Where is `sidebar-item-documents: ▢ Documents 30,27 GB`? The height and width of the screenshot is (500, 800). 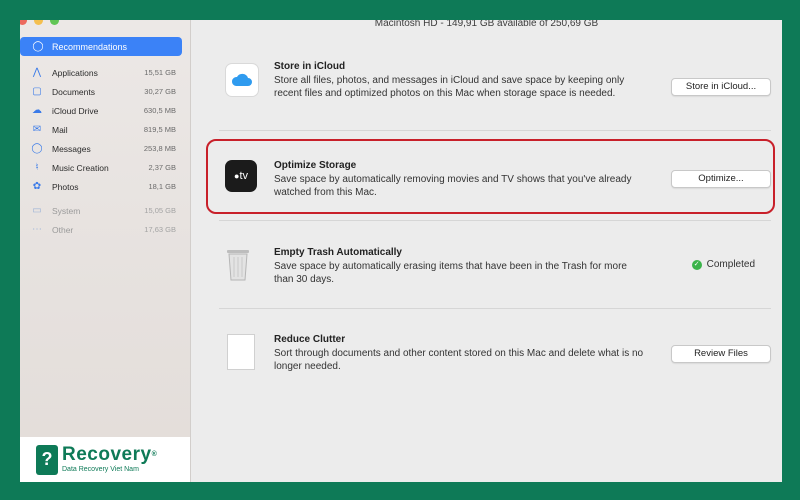
sidebar-item-documents: ▢ Documents 30,27 GB is located at coordinates (105, 91).